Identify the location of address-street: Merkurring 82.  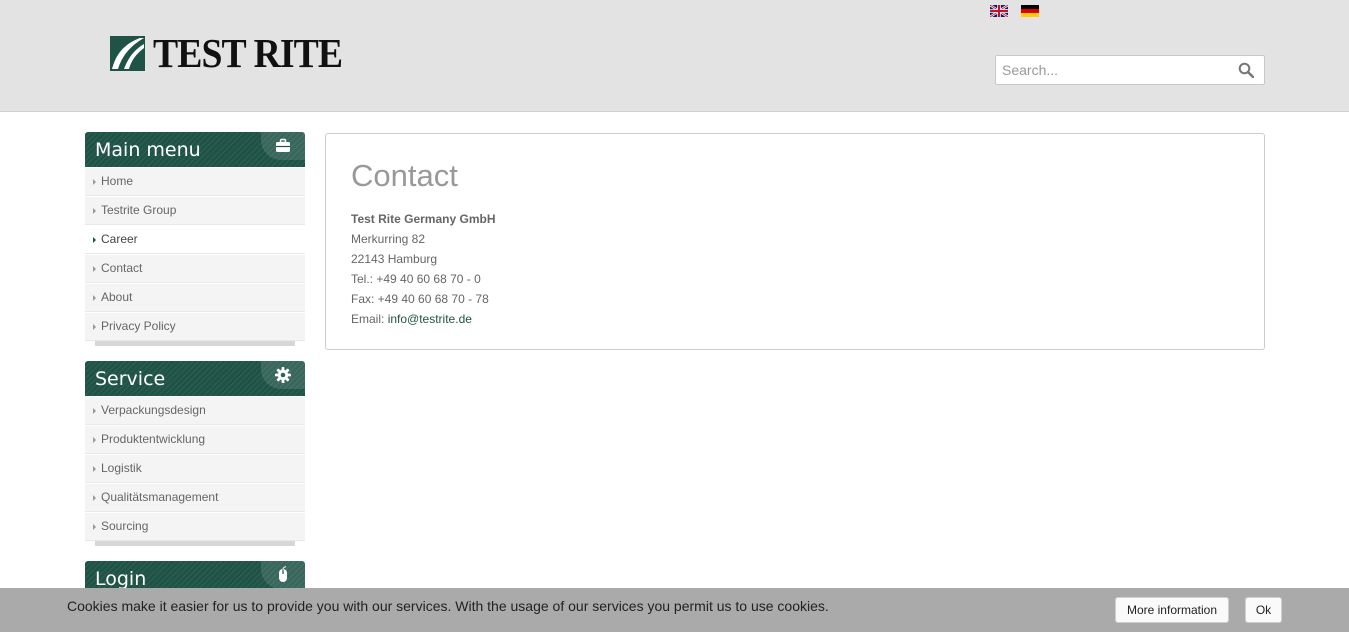
(388, 239).